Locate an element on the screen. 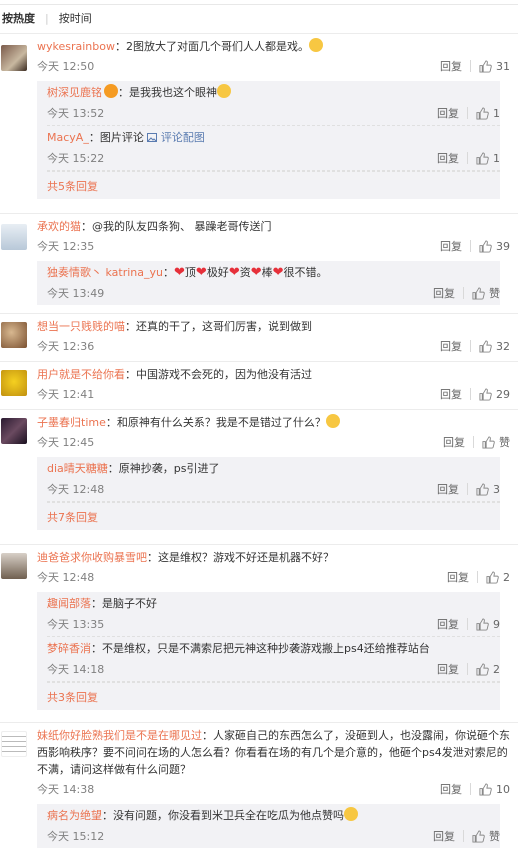 This screenshot has height=864, width=518. like-count: 10 is located at coordinates (503, 789).